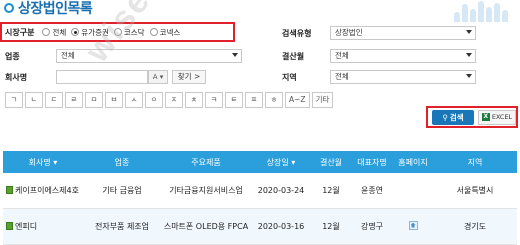  Describe the element at coordinates (403, 33) in the screenshot. I see `search-type-select: 상장법인` at that location.